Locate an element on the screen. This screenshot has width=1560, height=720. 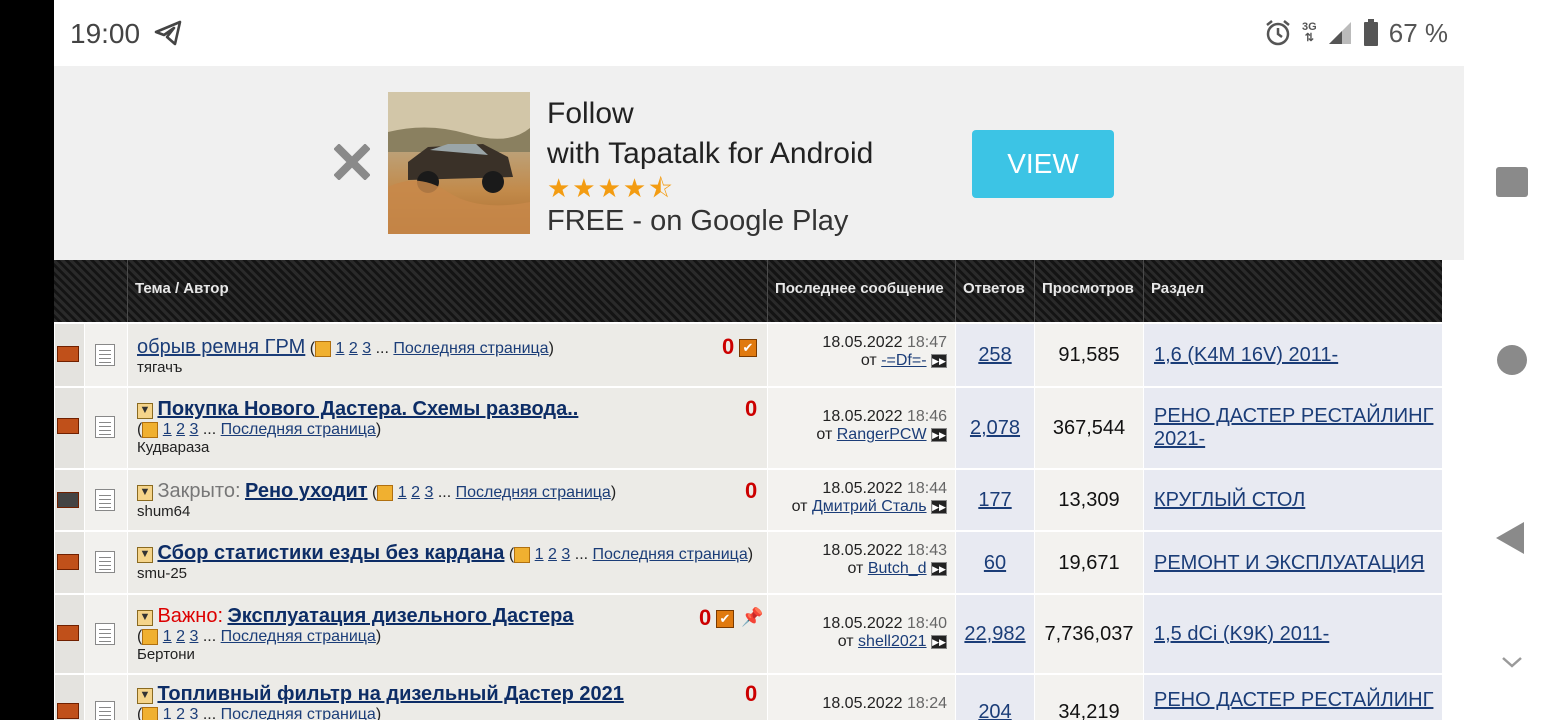
views-count: 13,309 is located at coordinates (1088, 500).